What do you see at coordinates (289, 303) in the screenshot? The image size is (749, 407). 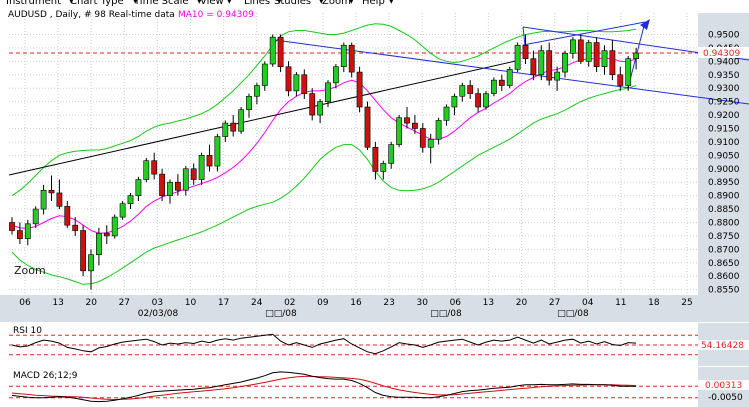 I see `time-axis-tick: 02` at bounding box center [289, 303].